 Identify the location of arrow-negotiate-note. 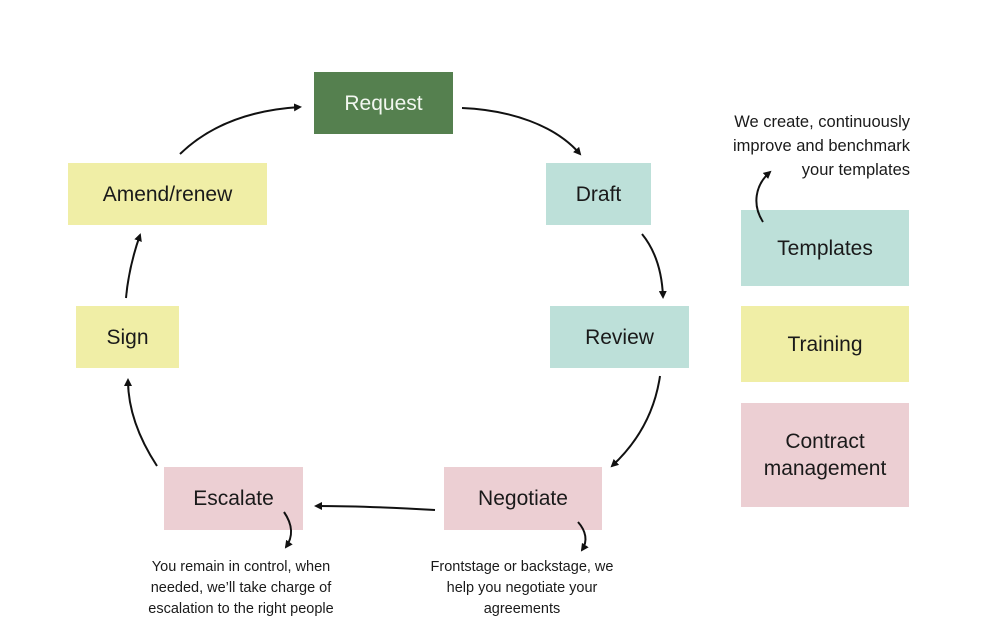
(583, 536).